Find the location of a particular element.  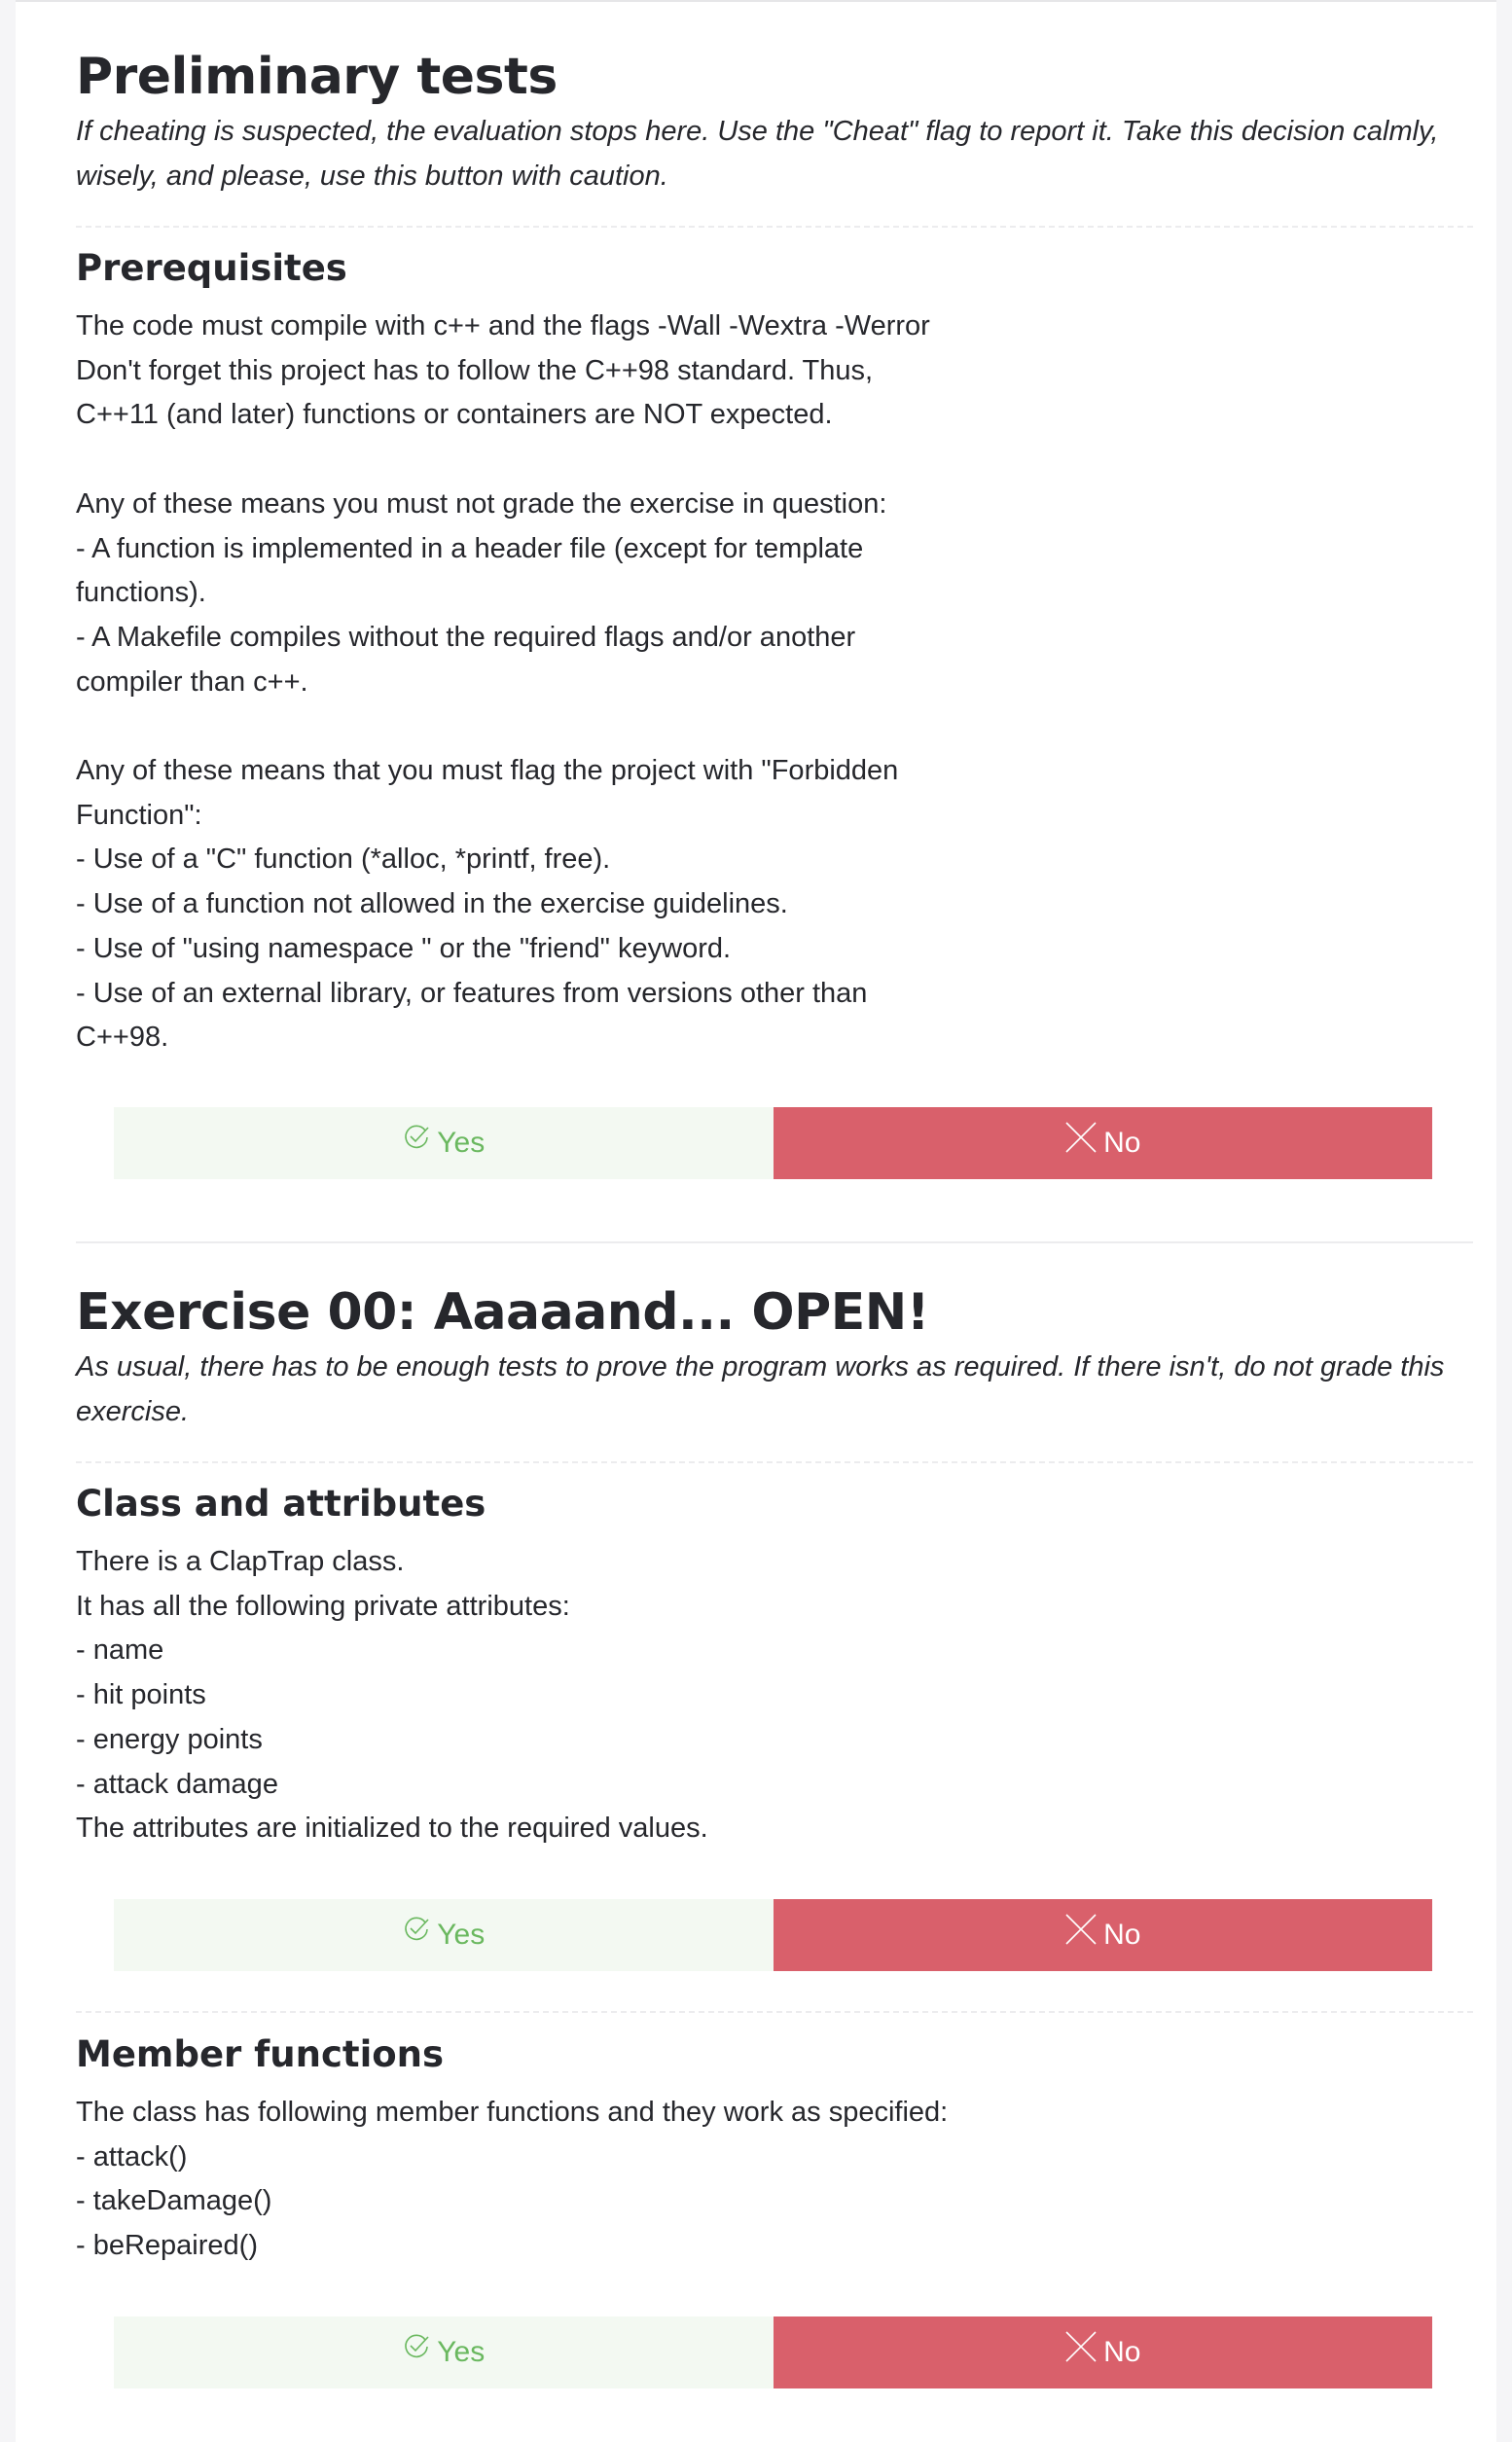

subsection-title: Prerequisites is located at coordinates (211, 268).